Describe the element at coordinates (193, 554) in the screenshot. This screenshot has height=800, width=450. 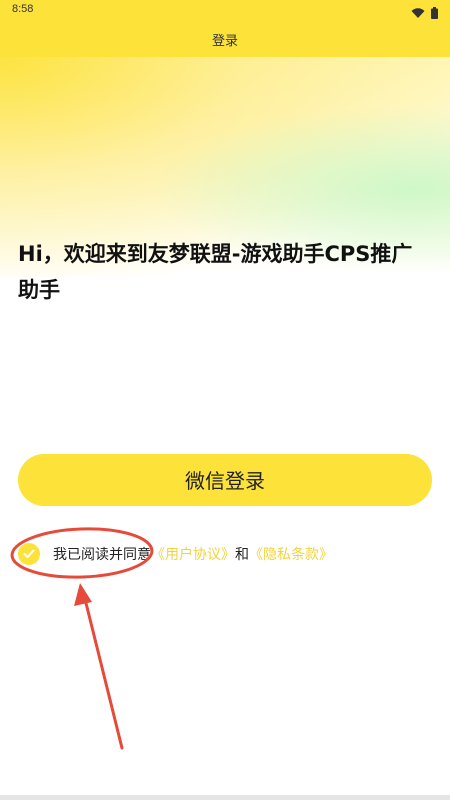
I see `user-agreement-link: 《用户协议》` at that location.